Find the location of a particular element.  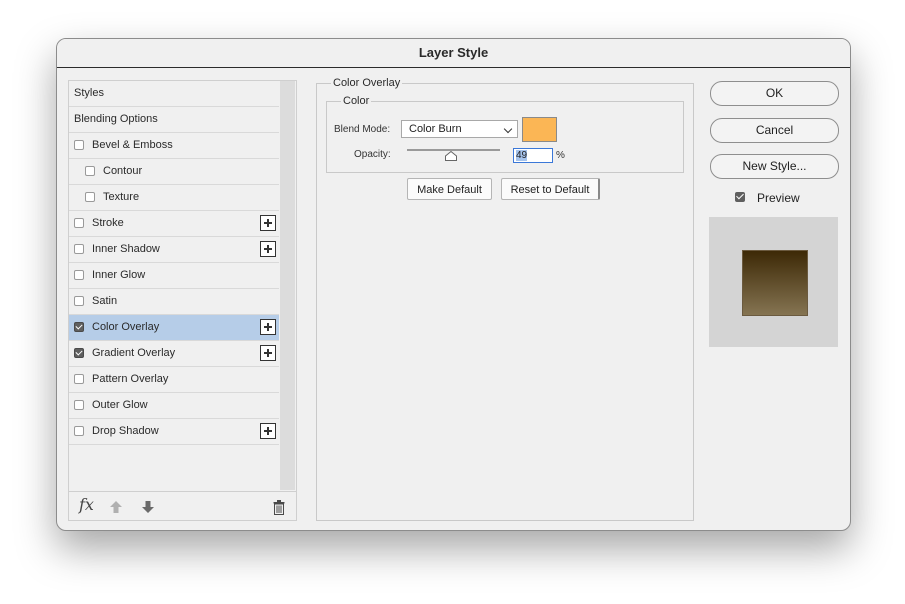

cancel-button: Cancel is located at coordinates (774, 130).